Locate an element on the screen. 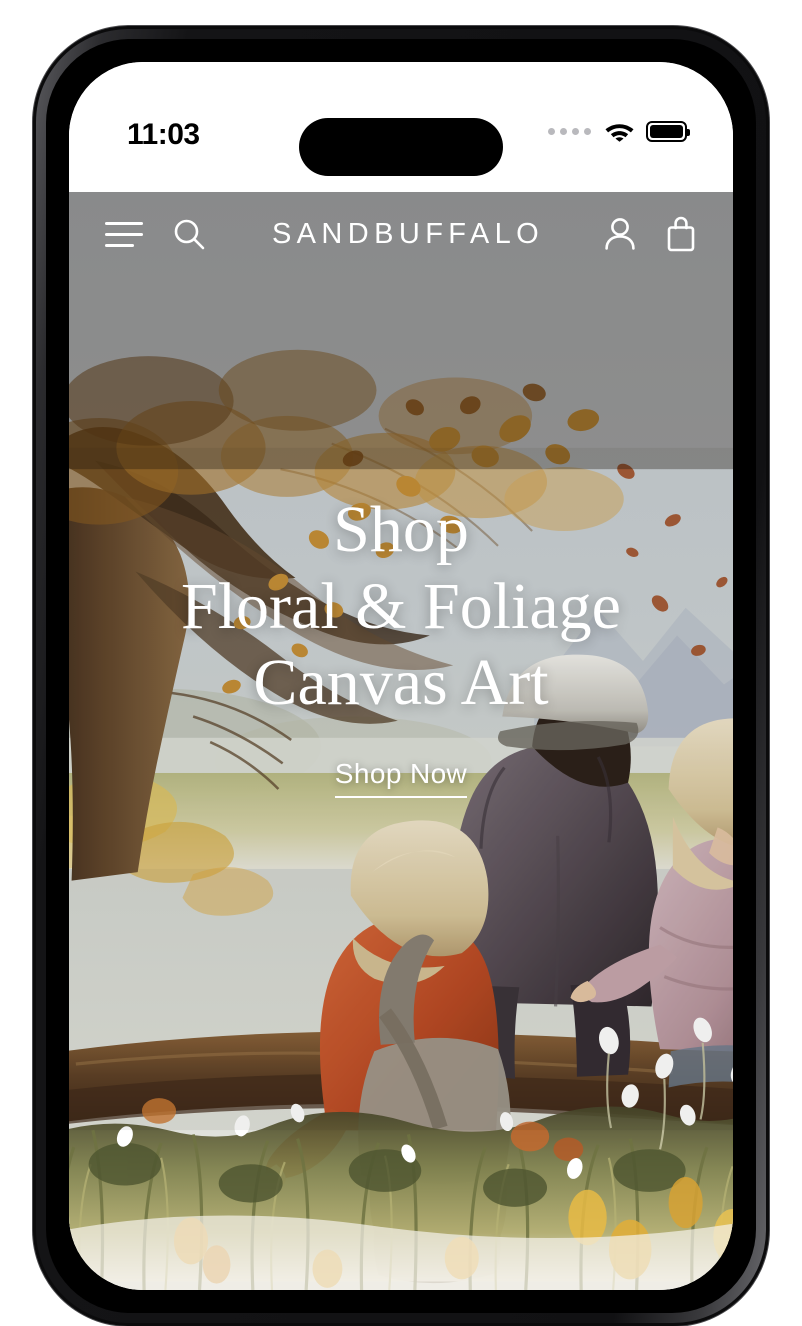  site-header: SANDBUFFALO is located at coordinates (401, 234).